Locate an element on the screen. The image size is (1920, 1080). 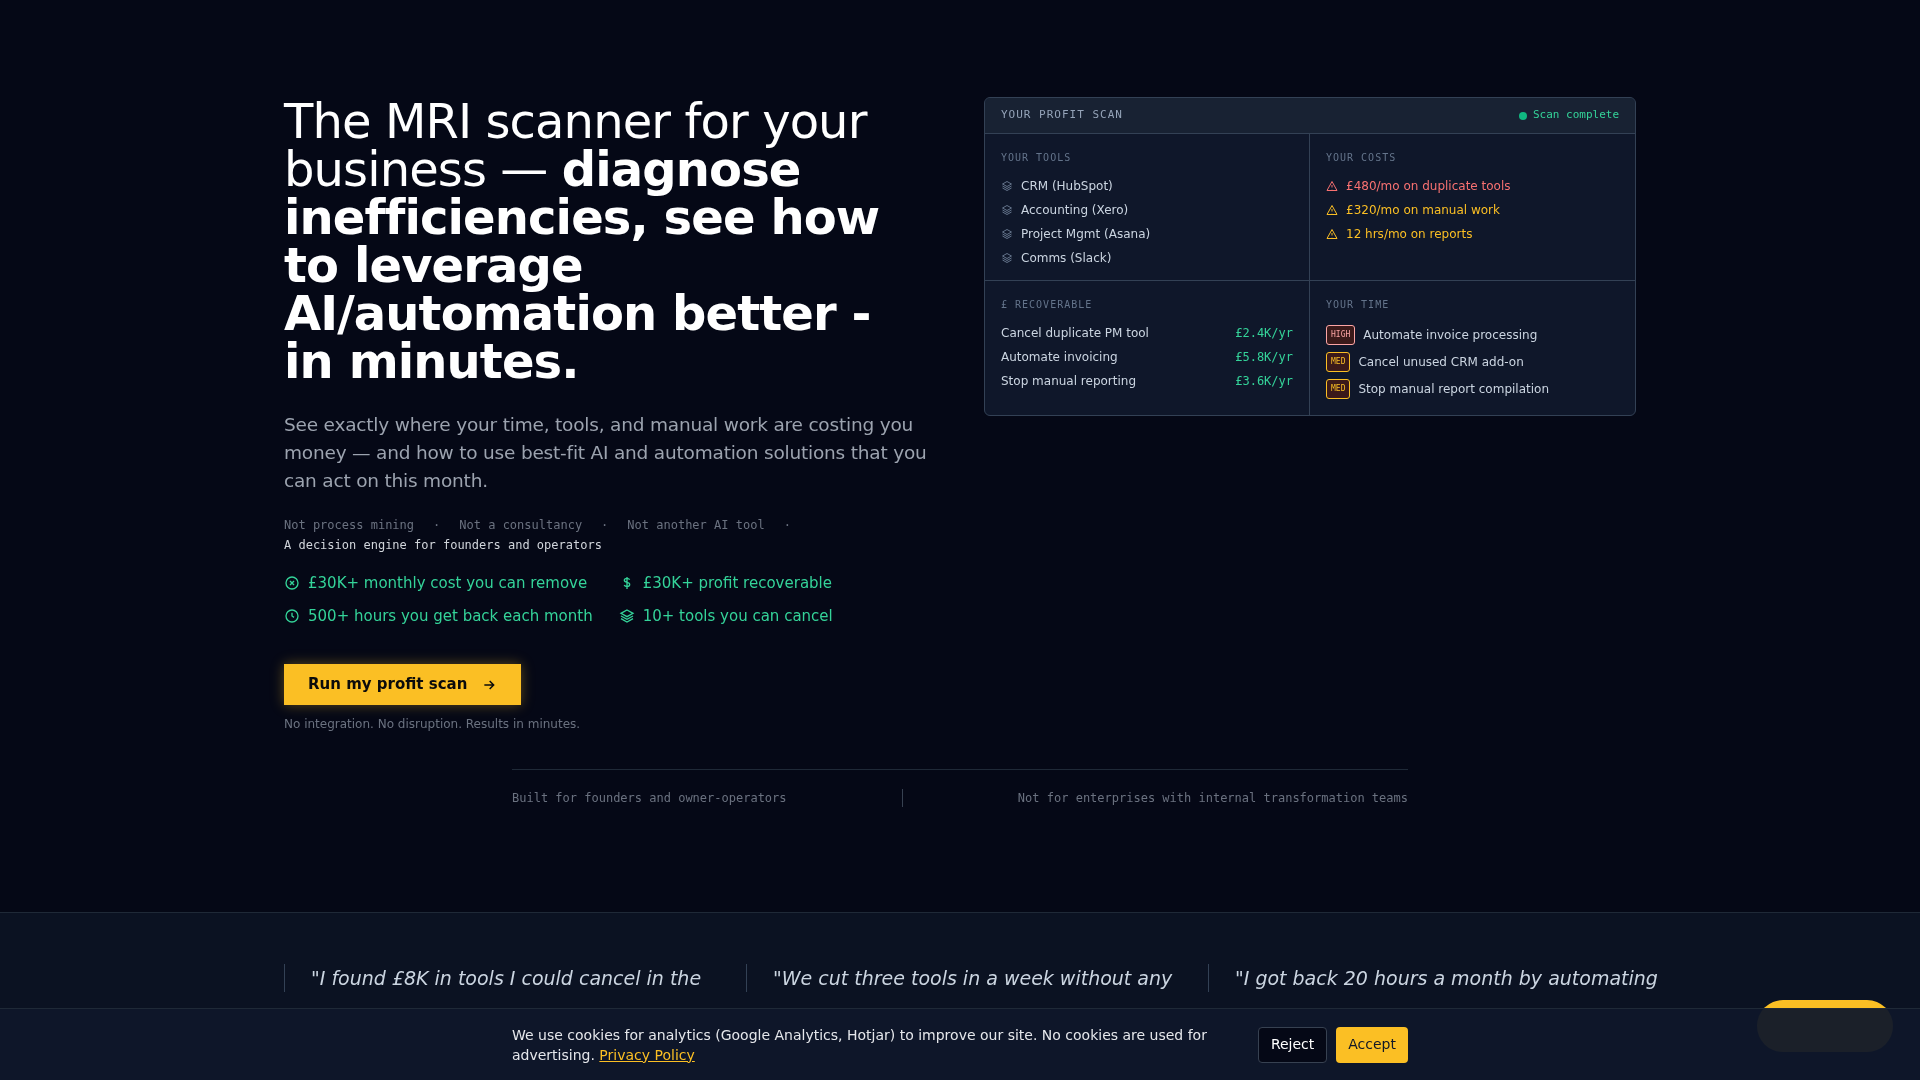
privacy-link: Privacy Policy is located at coordinates (647, 1054).